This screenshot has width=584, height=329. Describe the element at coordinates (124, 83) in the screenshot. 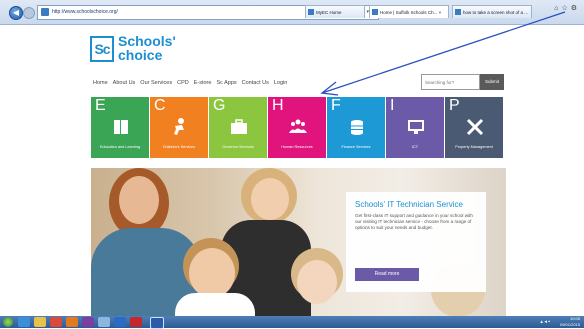

I see `nav-about-us: About Us` at that location.